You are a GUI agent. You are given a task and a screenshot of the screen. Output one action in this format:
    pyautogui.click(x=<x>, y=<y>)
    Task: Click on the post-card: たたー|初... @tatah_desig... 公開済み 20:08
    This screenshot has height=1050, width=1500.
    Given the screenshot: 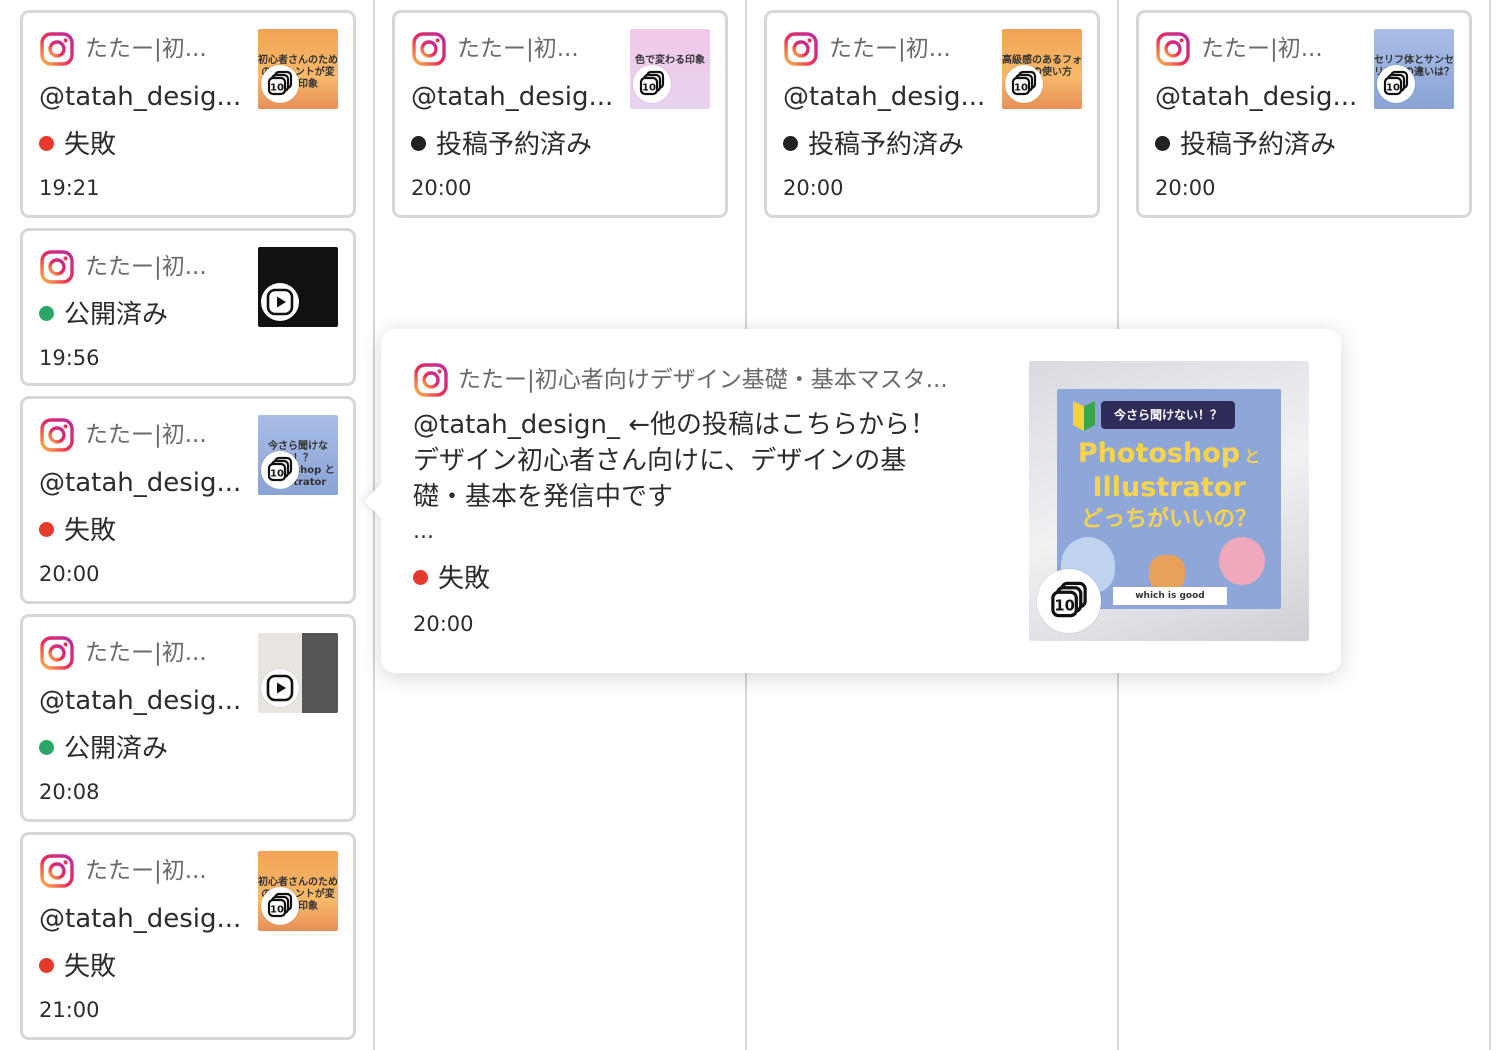 What is the action you would take?
    pyautogui.click(x=188, y=718)
    